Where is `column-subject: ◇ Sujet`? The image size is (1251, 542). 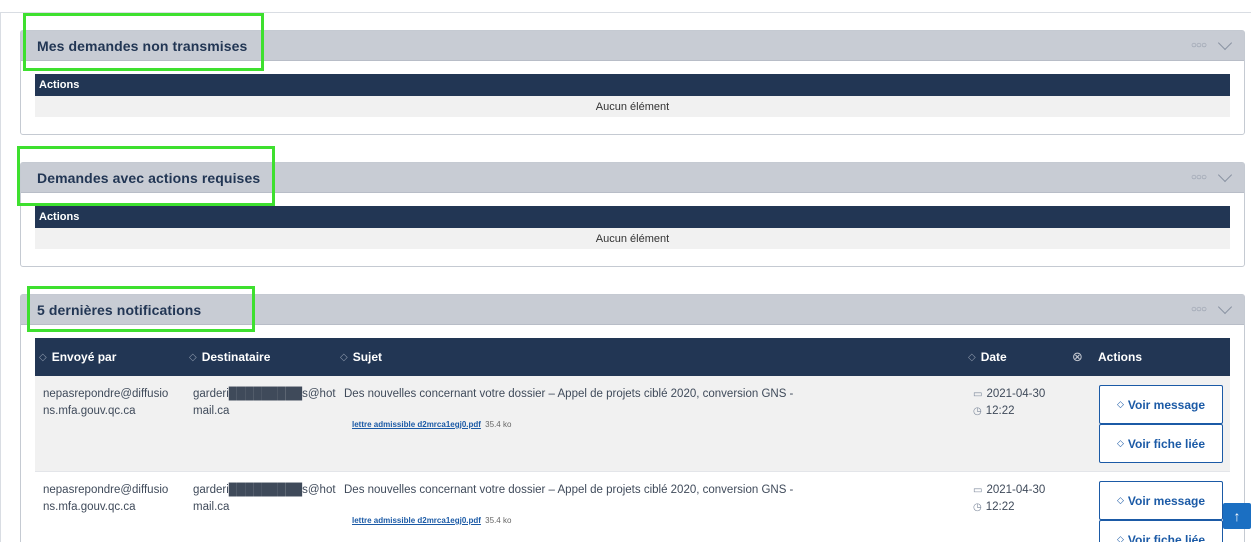
column-subject: ◇ Sujet is located at coordinates (361, 357).